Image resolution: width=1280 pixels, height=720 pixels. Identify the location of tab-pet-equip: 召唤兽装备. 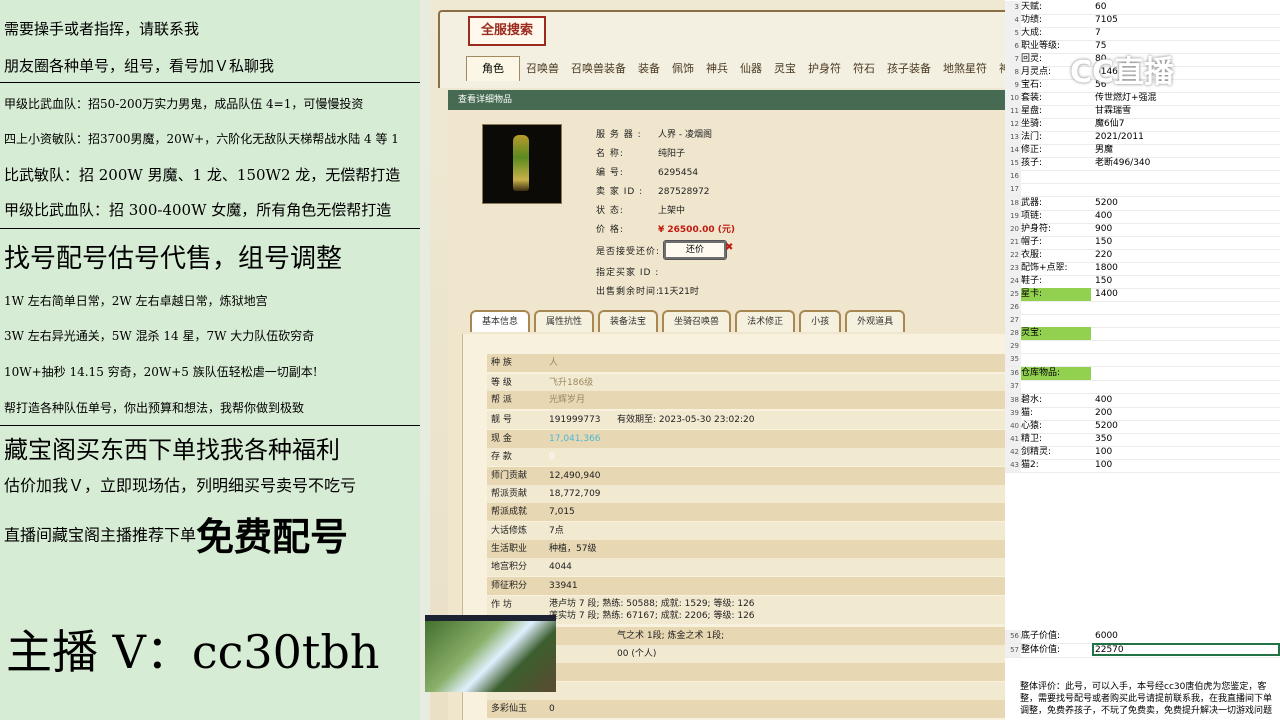
(598, 69).